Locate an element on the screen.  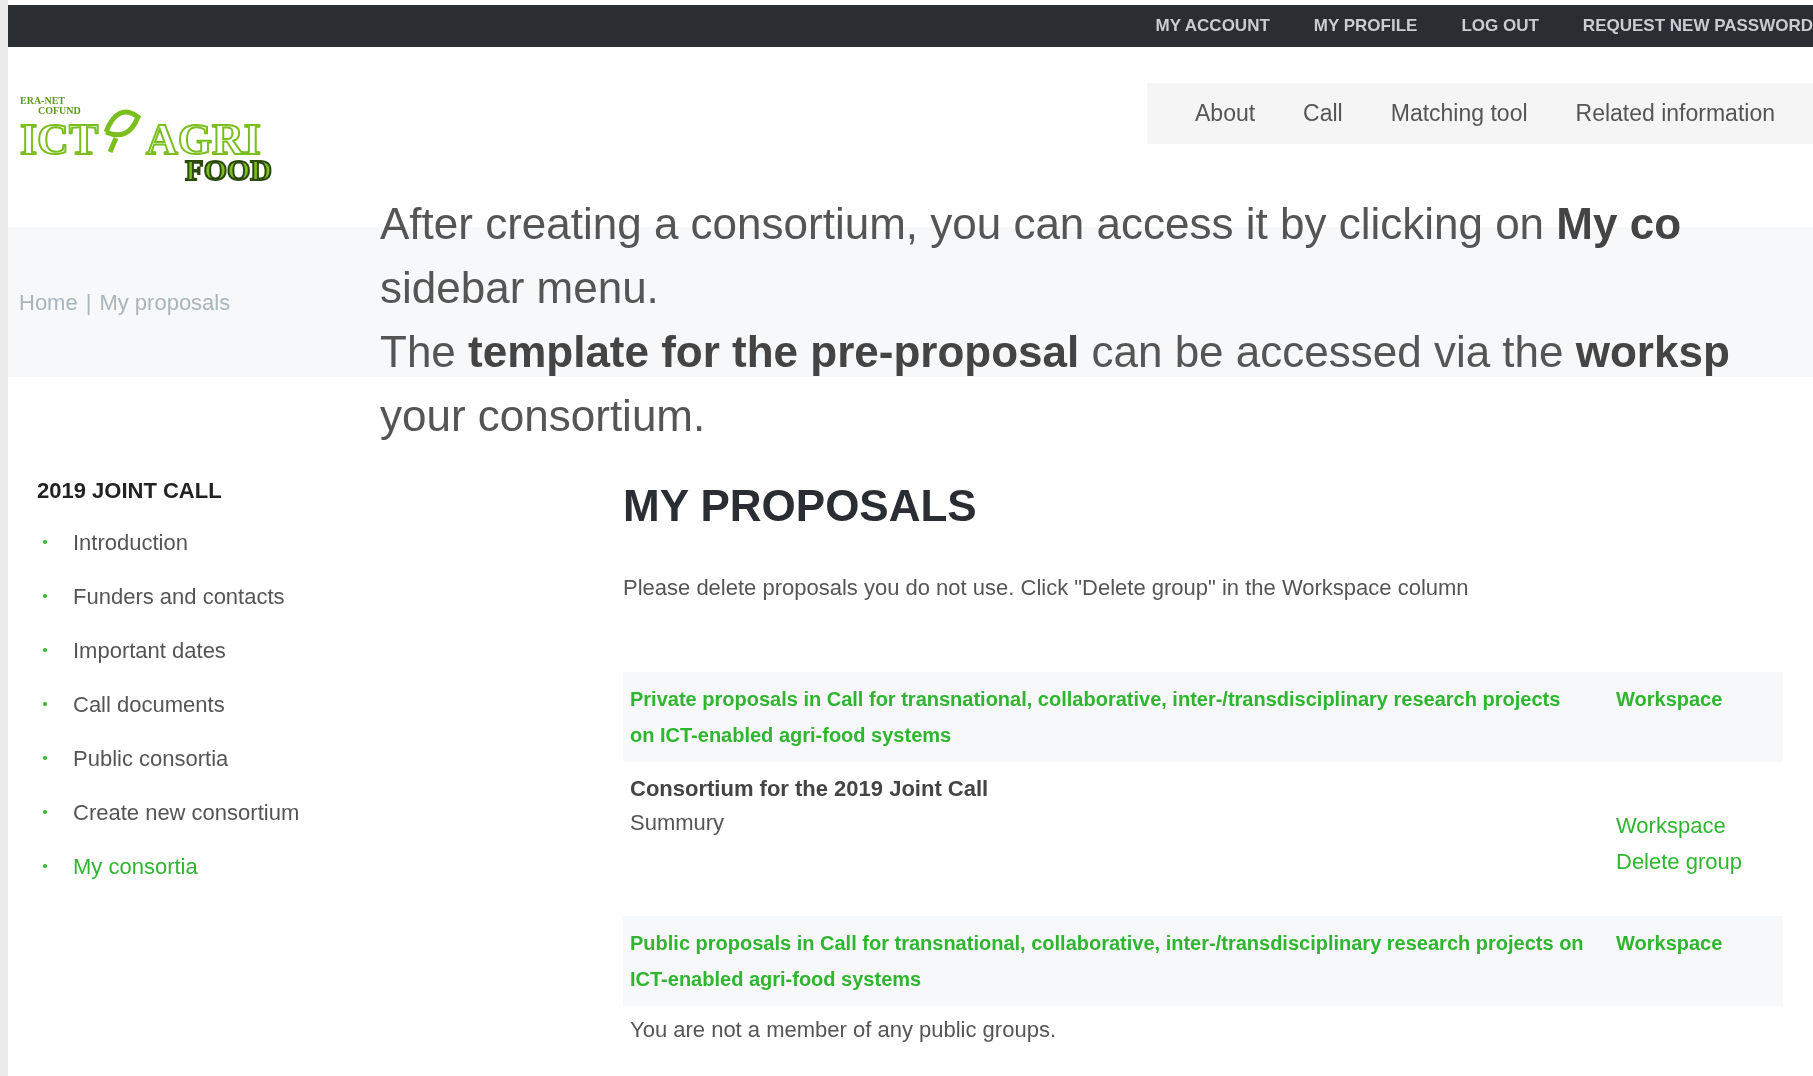
sidebar-heading: 2019 JOINT CALL is located at coordinates (130, 491).